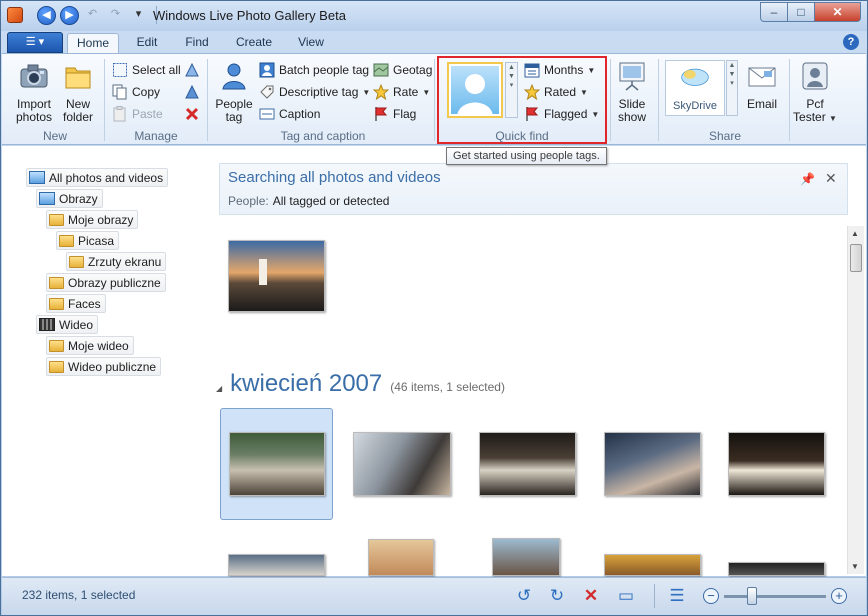 The width and height of the screenshot is (868, 616). I want to click on scroll-down-arrow-icon: ▼, so click(855, 566).